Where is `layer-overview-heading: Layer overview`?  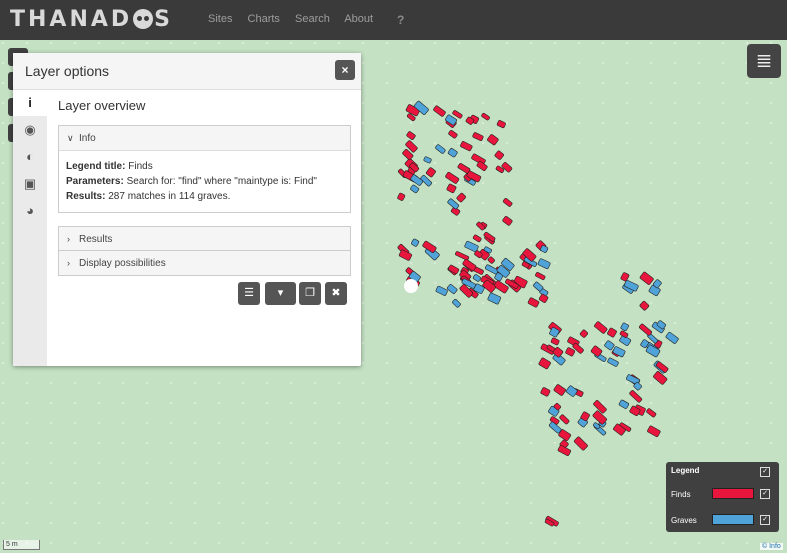
layer-overview-heading: Layer overview is located at coordinates (102, 105).